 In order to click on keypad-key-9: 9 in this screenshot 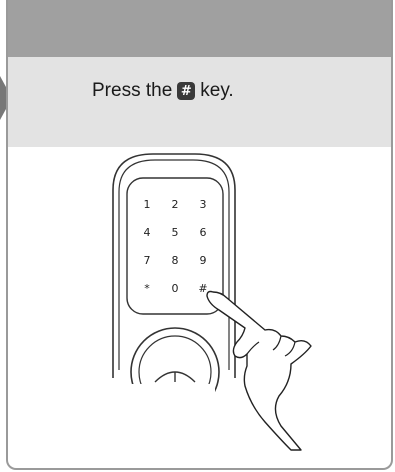, I will do `click(203, 260)`.